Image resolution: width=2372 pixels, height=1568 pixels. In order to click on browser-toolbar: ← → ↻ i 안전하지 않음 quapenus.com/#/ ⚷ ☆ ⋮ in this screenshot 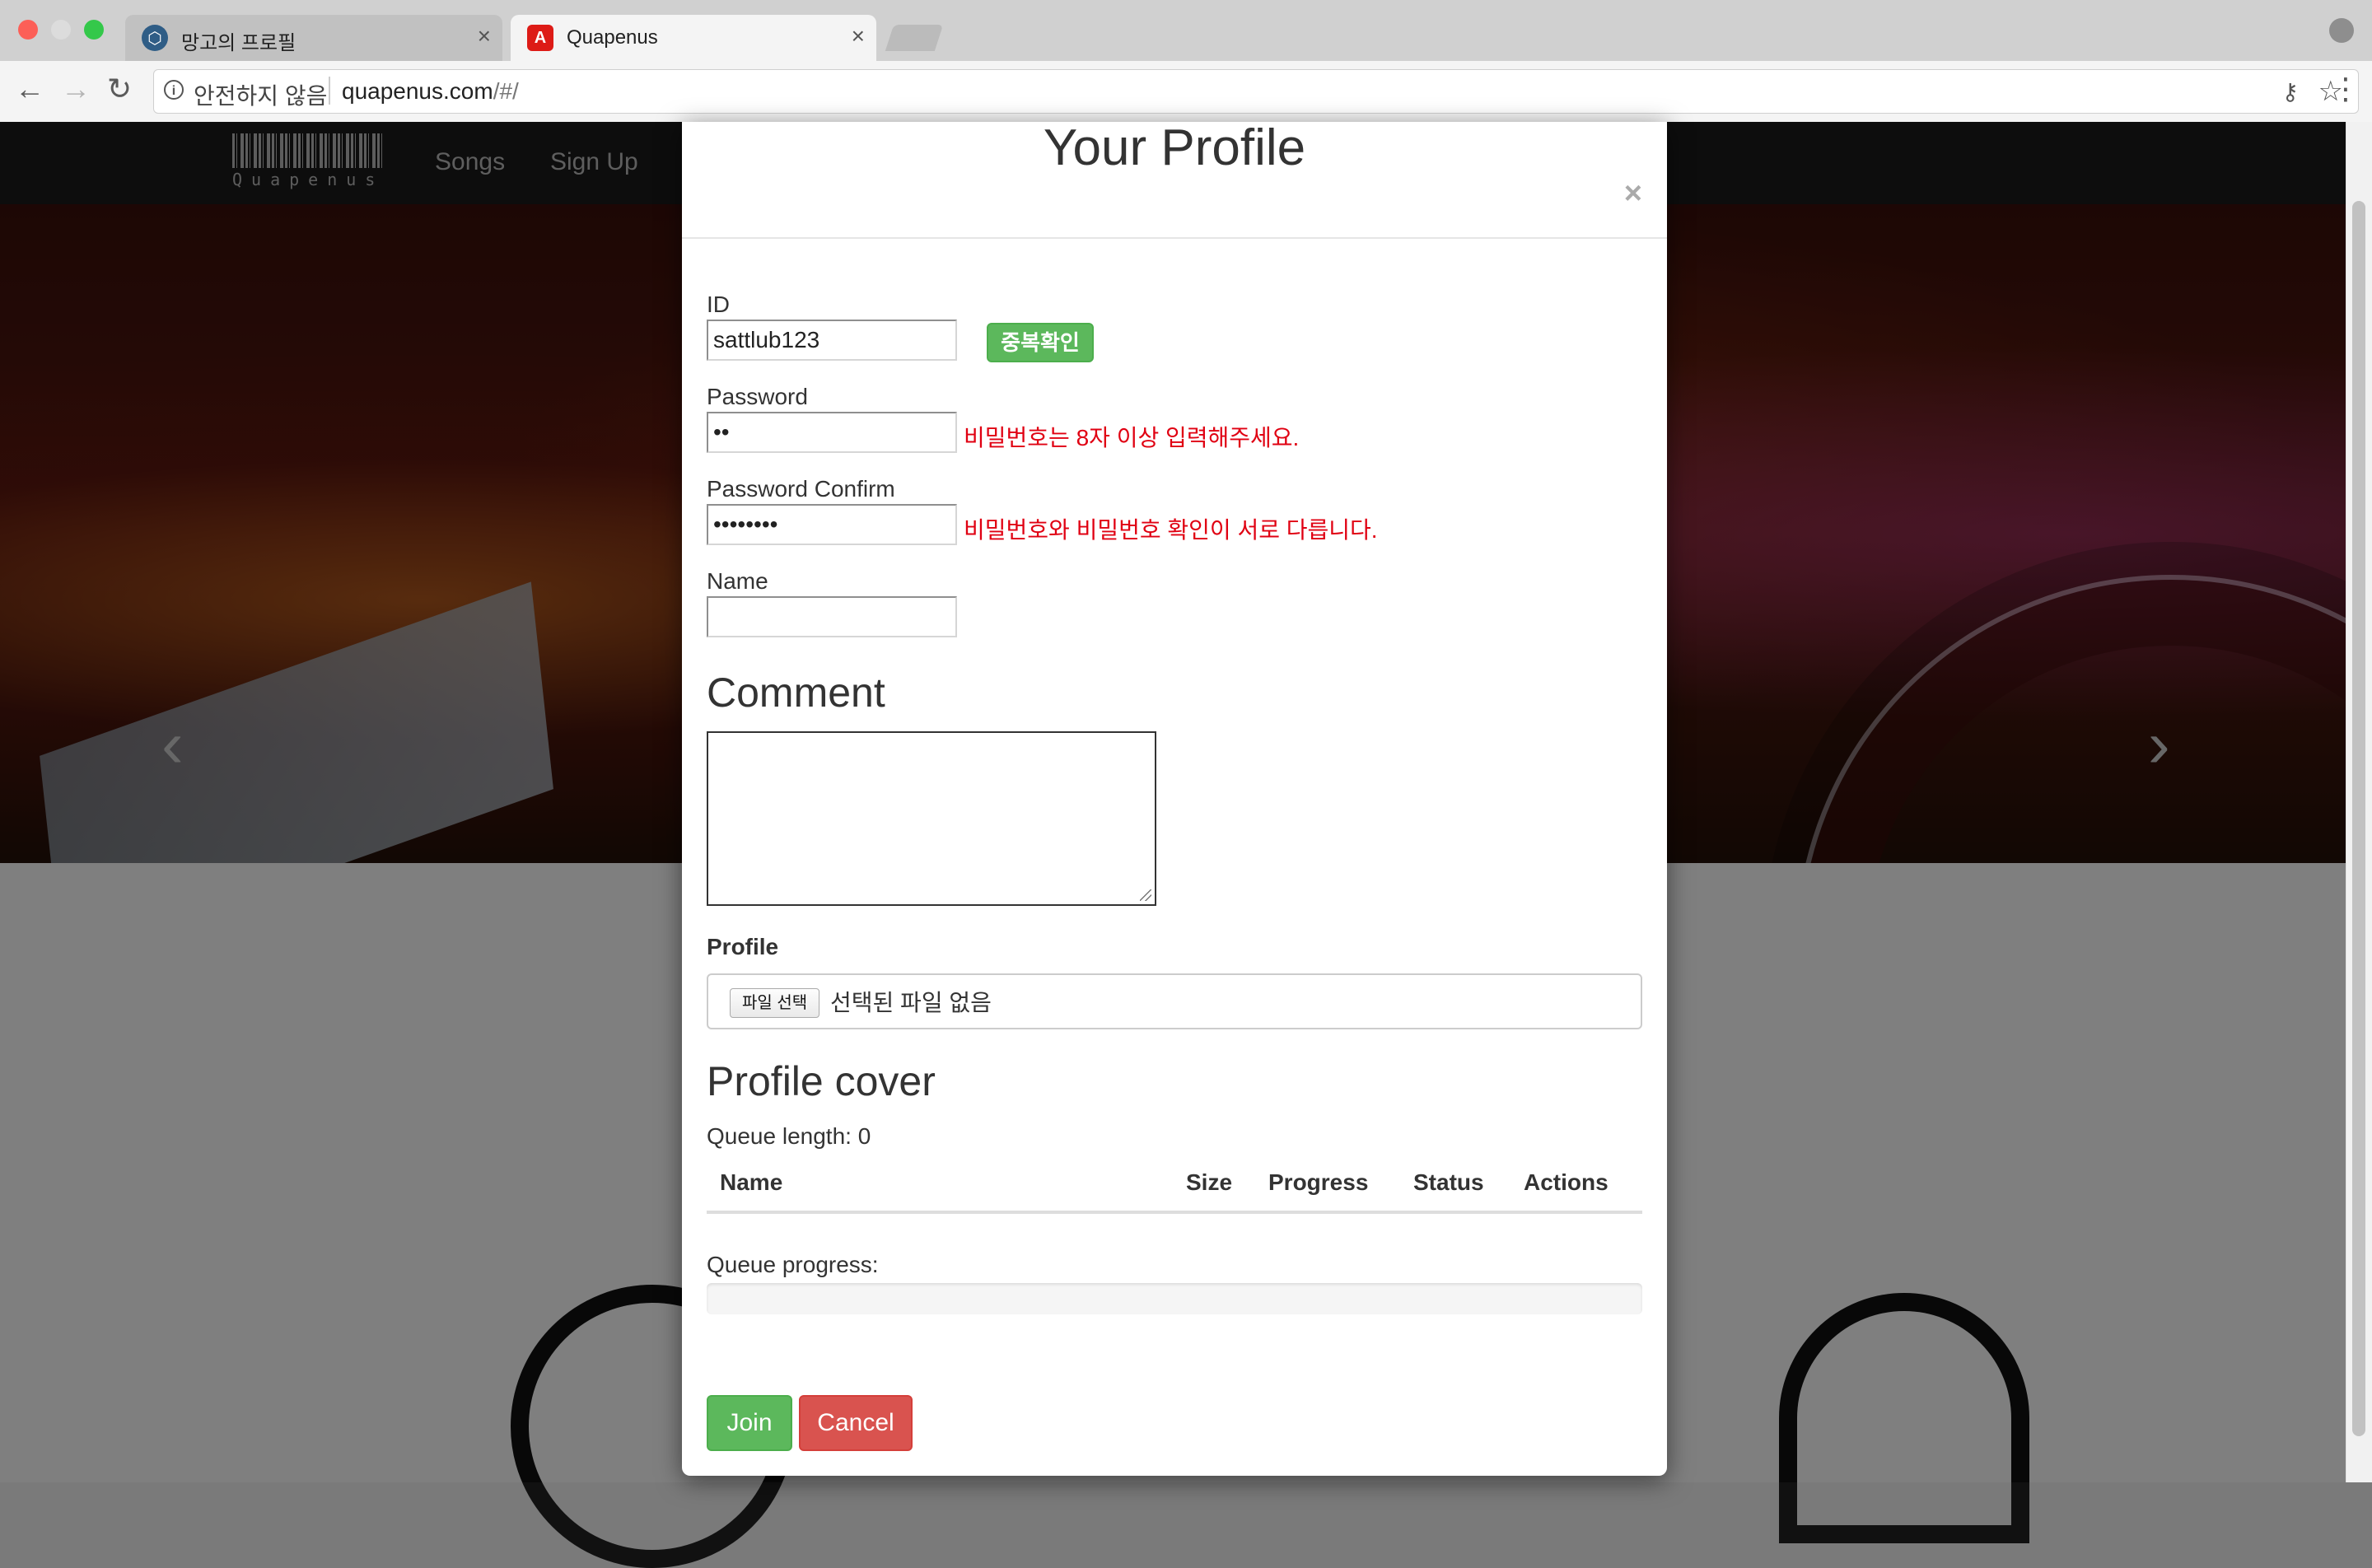, I will do `click(1186, 92)`.